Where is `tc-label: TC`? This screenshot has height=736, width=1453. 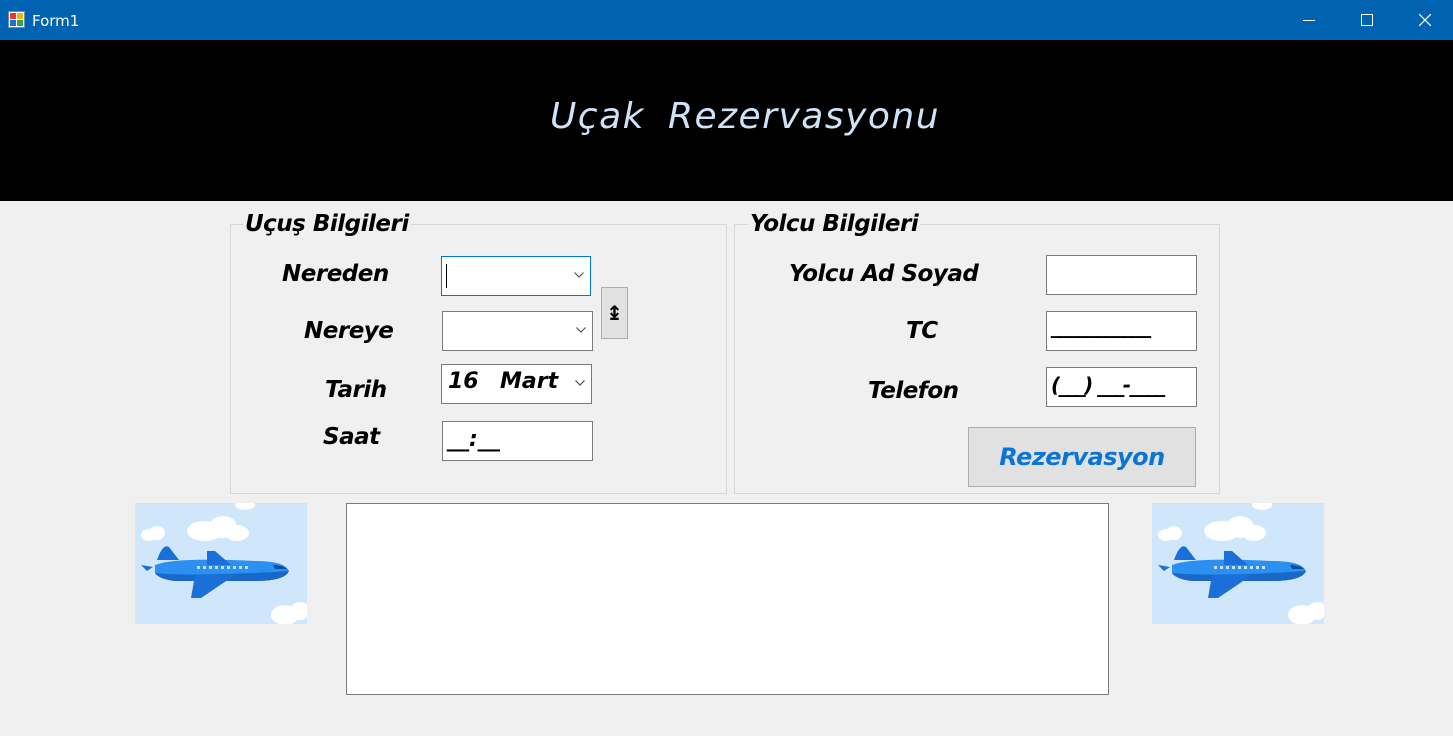 tc-label: TC is located at coordinates (922, 331).